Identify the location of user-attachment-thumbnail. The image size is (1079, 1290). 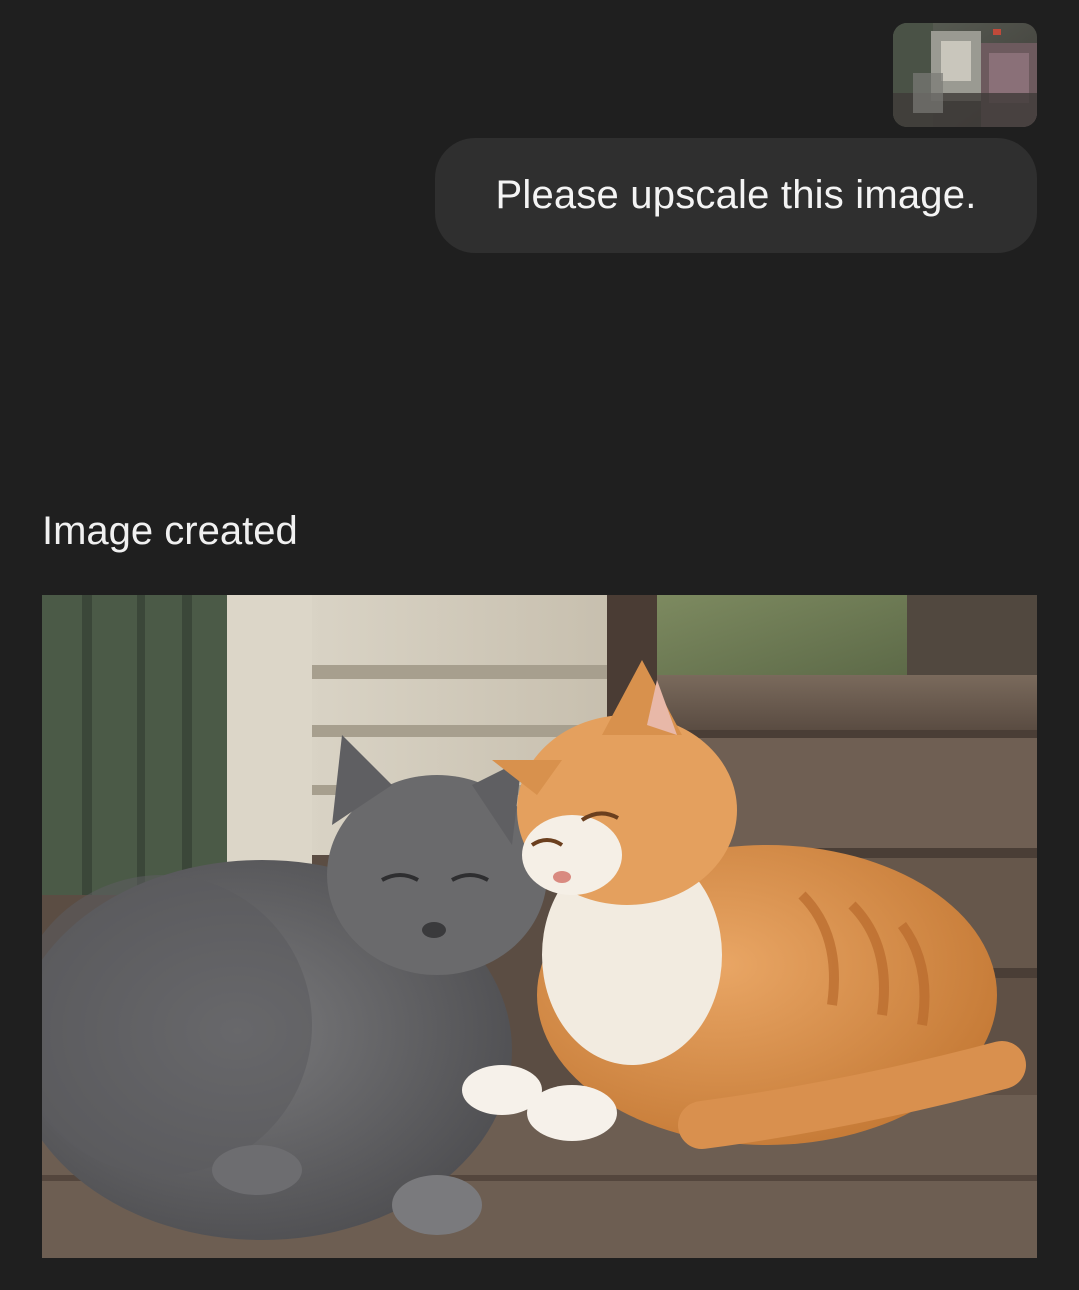
(965, 75).